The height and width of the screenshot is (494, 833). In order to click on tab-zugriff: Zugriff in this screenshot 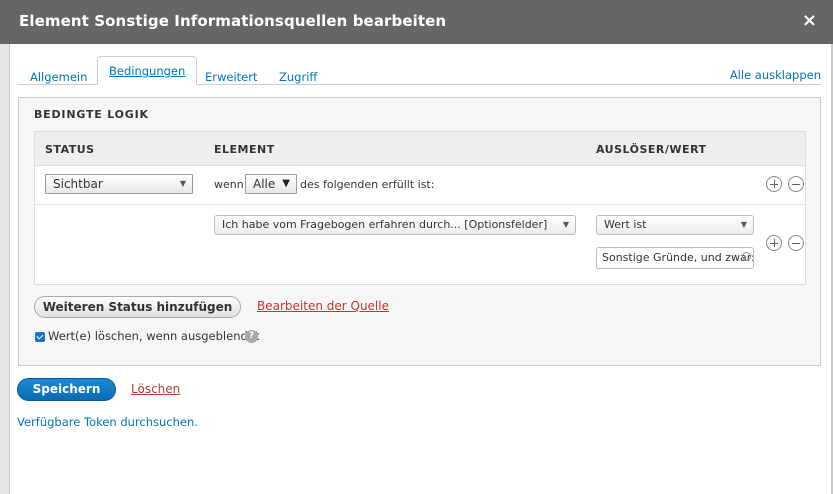, I will do `click(298, 77)`.